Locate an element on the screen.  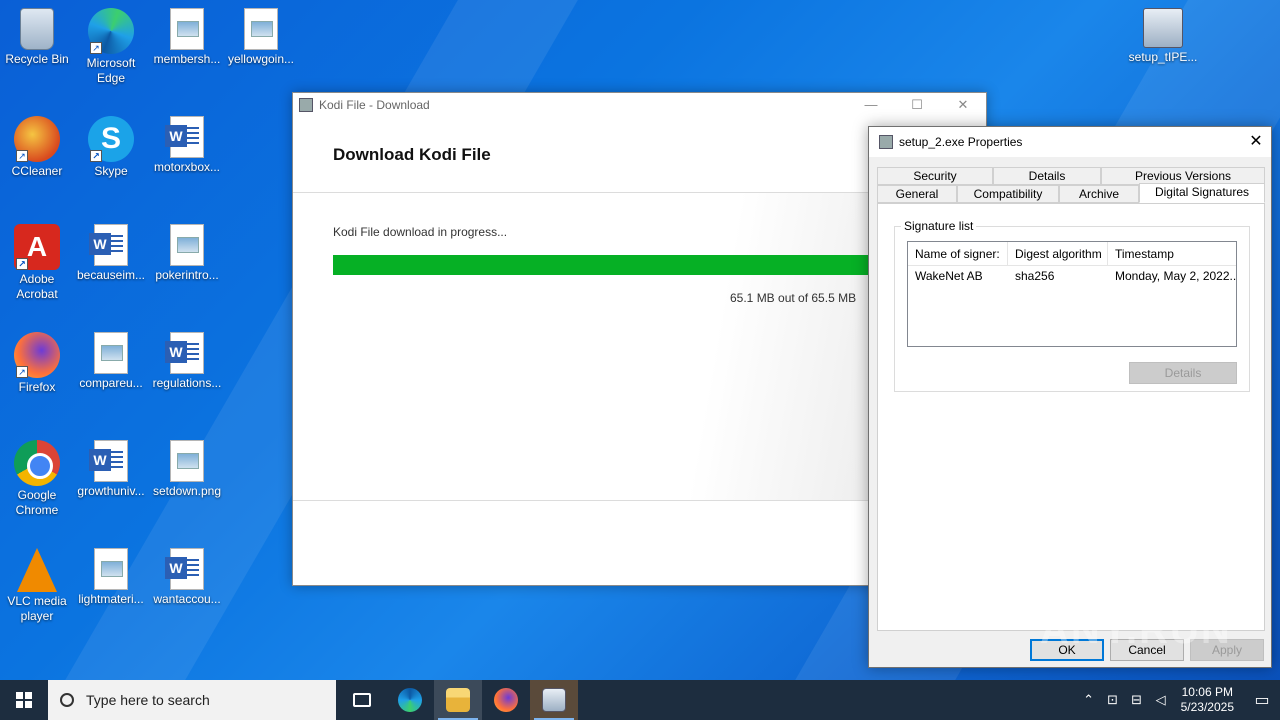
desktop-icon-google-chrome: Google Chrome is located at coordinates (37, 479).